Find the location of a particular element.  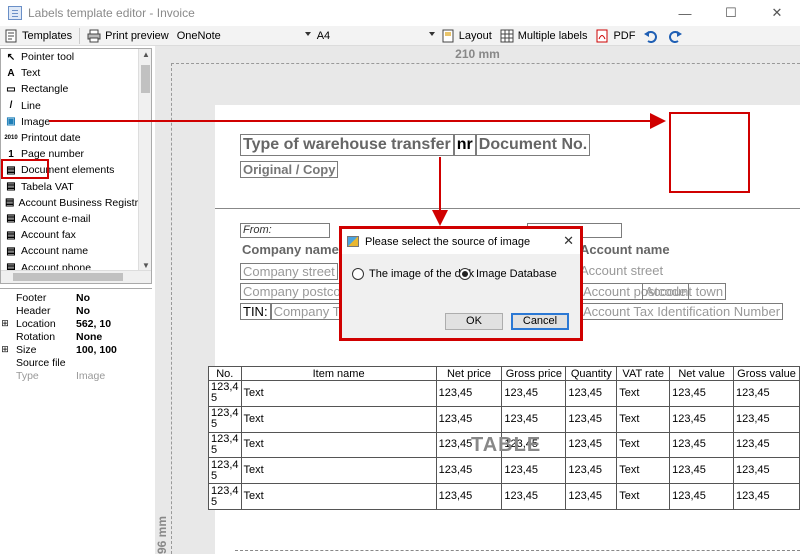

table-watermark: TABLE is located at coordinates (506, 445).